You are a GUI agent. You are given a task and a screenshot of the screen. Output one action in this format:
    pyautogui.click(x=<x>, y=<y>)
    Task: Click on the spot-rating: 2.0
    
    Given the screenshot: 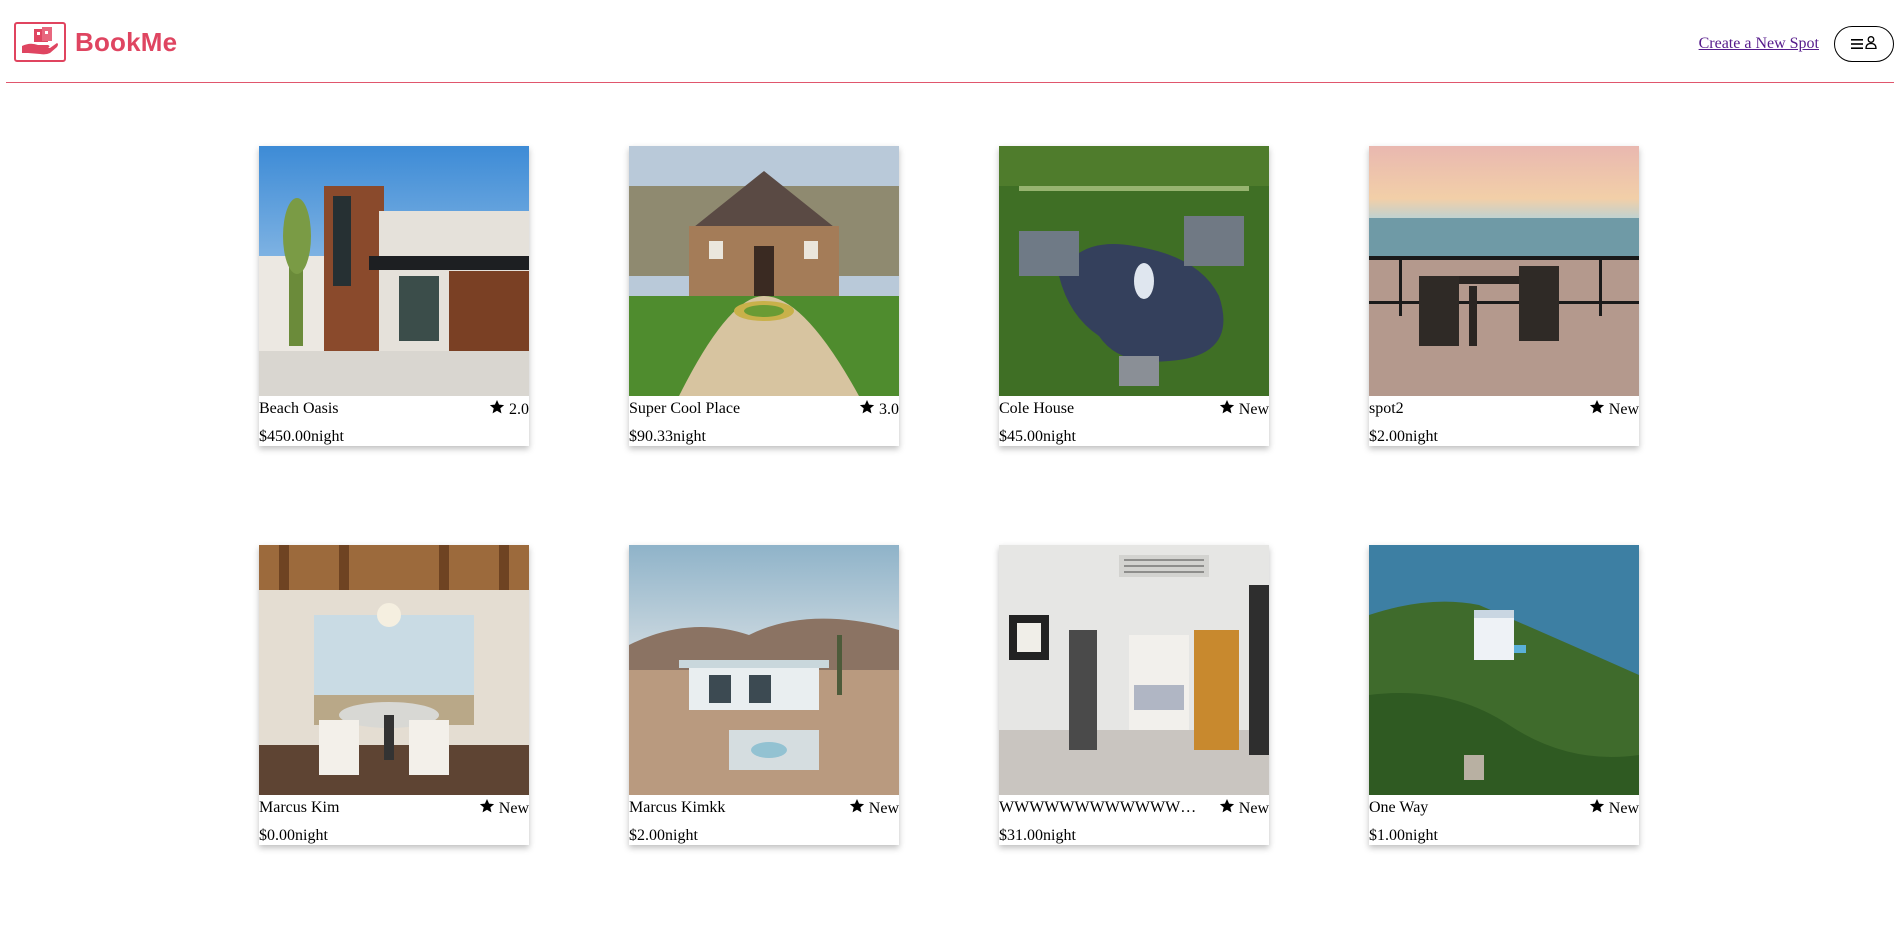 What is the action you would take?
    pyautogui.click(x=509, y=410)
    